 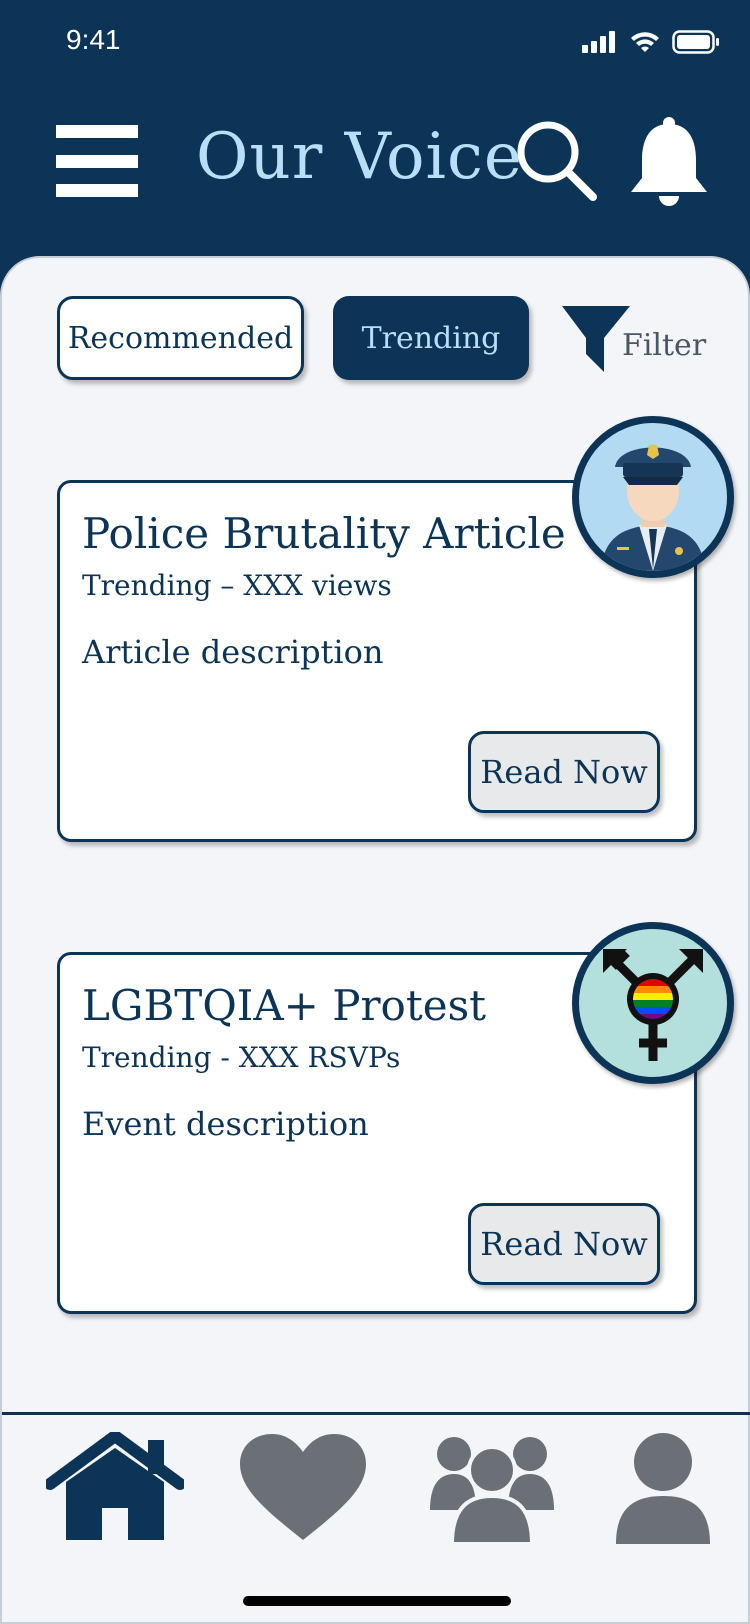 I want to click on wifi-icon, so click(x=645, y=42).